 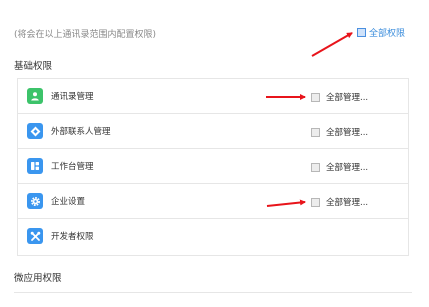 I want to click on panel-bottom-gap, so click(x=349, y=260).